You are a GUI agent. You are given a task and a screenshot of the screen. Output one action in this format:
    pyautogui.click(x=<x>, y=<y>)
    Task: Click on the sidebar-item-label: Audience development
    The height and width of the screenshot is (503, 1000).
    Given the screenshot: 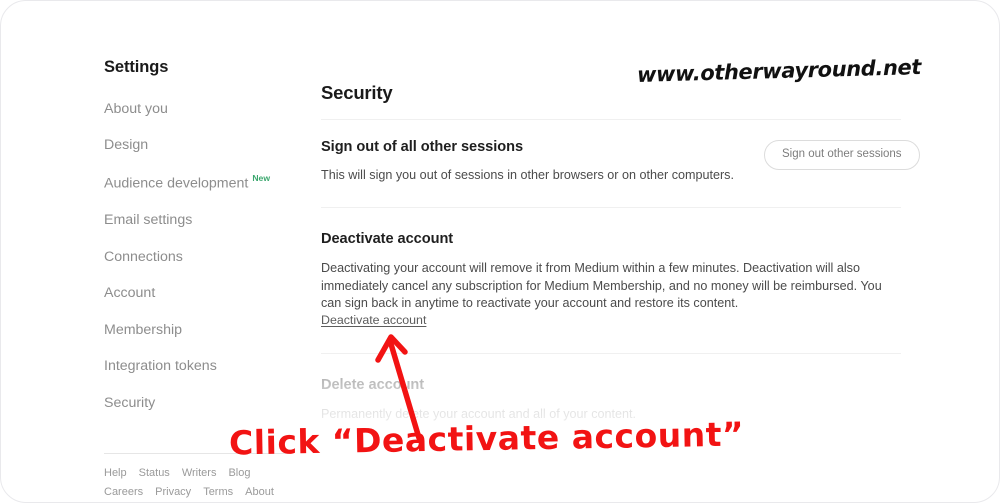 What is the action you would take?
    pyautogui.click(x=176, y=183)
    